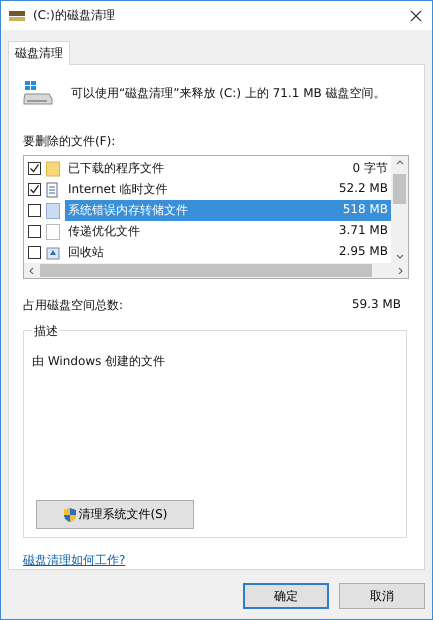 The image size is (433, 620). Describe the element at coordinates (69, 514) in the screenshot. I see `shield-icon` at that location.